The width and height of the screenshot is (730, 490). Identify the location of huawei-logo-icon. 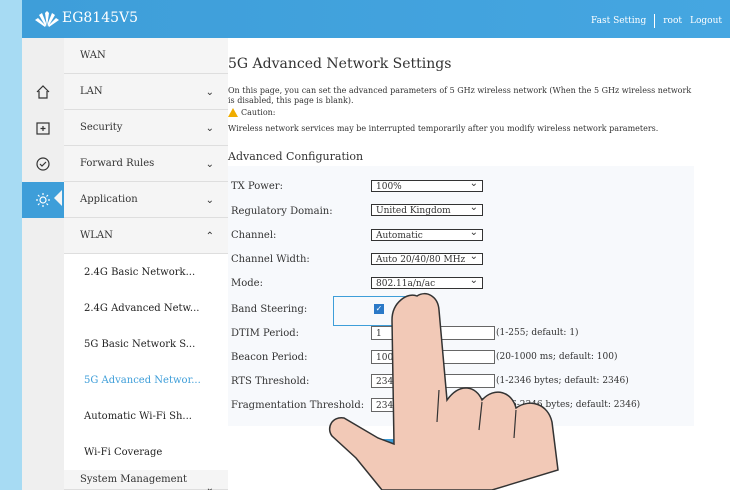
(47, 19).